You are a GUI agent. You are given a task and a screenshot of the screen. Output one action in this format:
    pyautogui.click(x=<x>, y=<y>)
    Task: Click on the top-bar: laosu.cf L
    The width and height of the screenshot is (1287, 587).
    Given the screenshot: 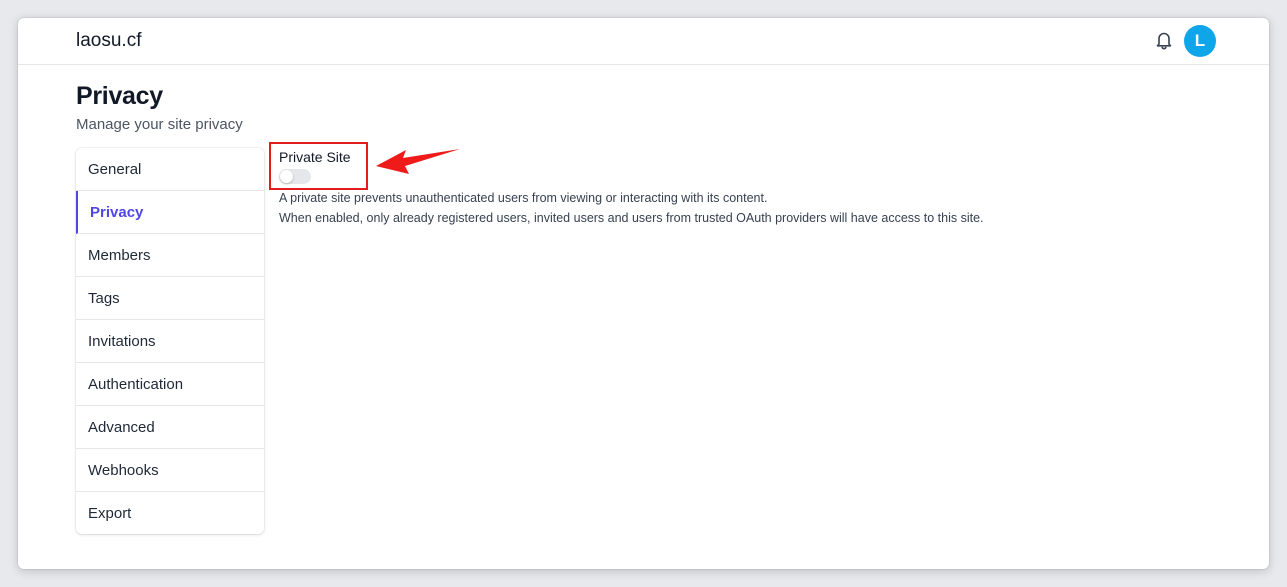 What is the action you would take?
    pyautogui.click(x=643, y=41)
    